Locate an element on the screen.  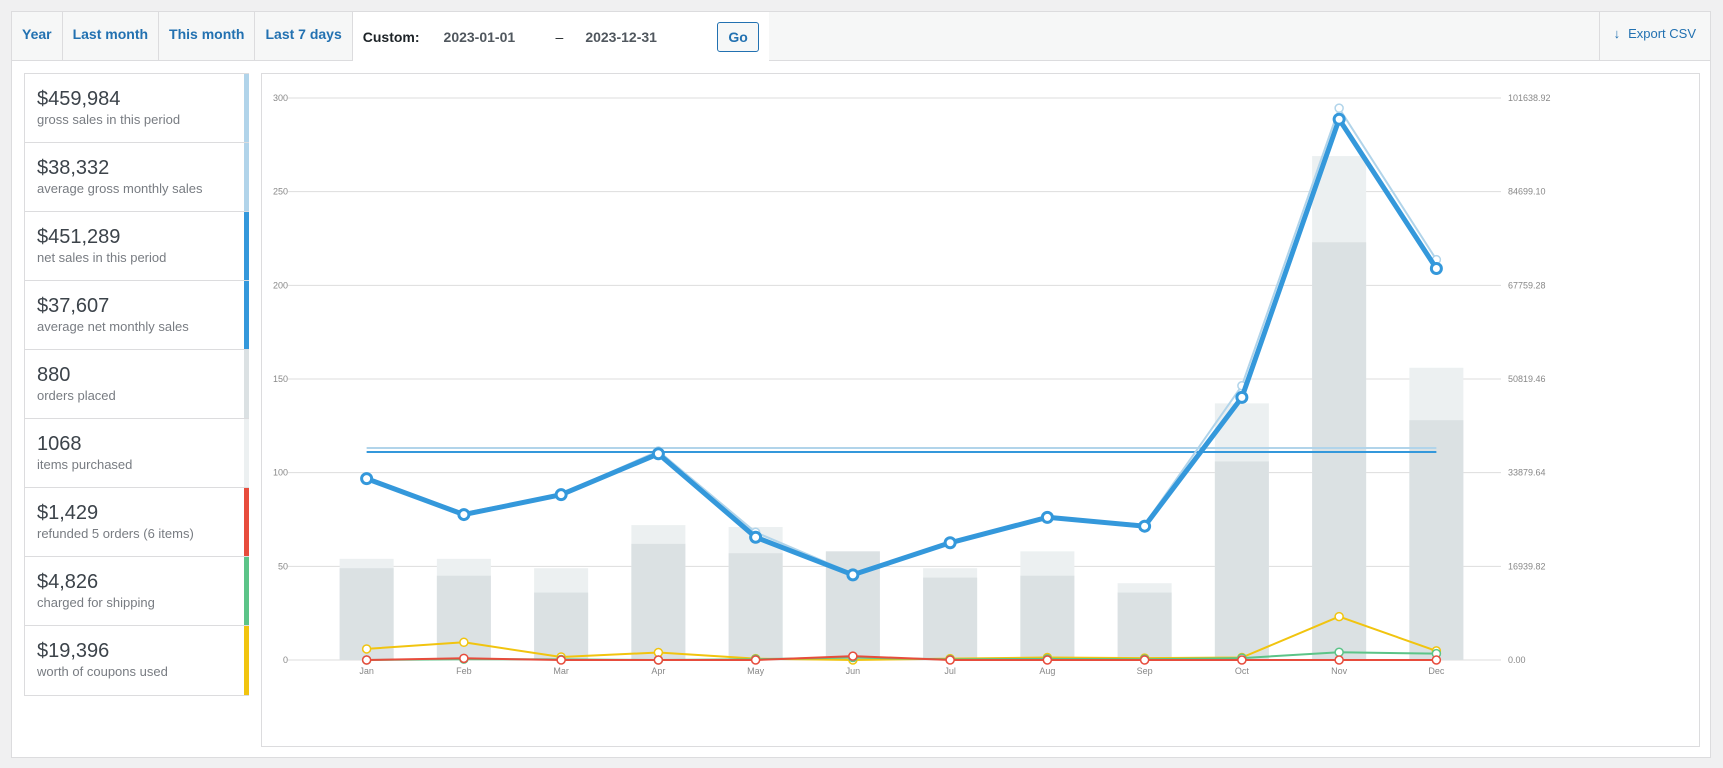
y-left-tick-label: 50 is located at coordinates (283, 566).